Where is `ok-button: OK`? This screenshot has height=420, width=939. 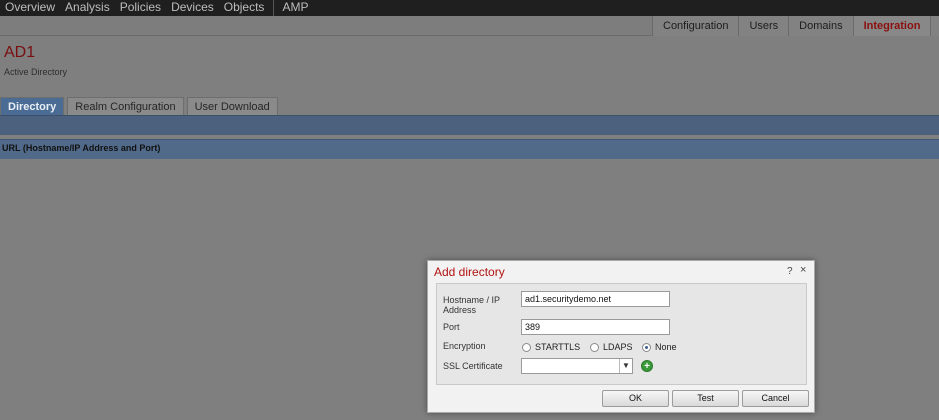 ok-button: OK is located at coordinates (635, 398).